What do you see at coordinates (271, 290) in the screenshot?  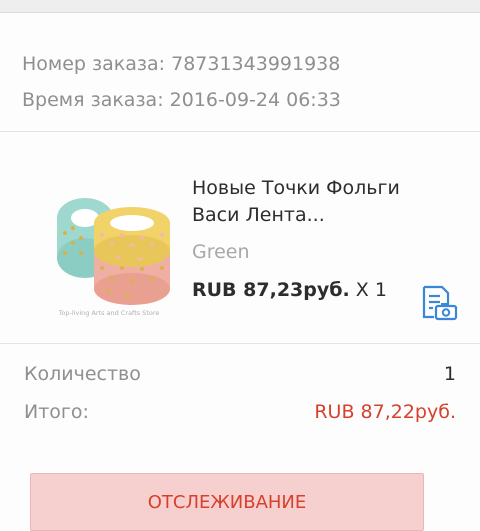 I see `product-price: RUB 87,23руб.` at bounding box center [271, 290].